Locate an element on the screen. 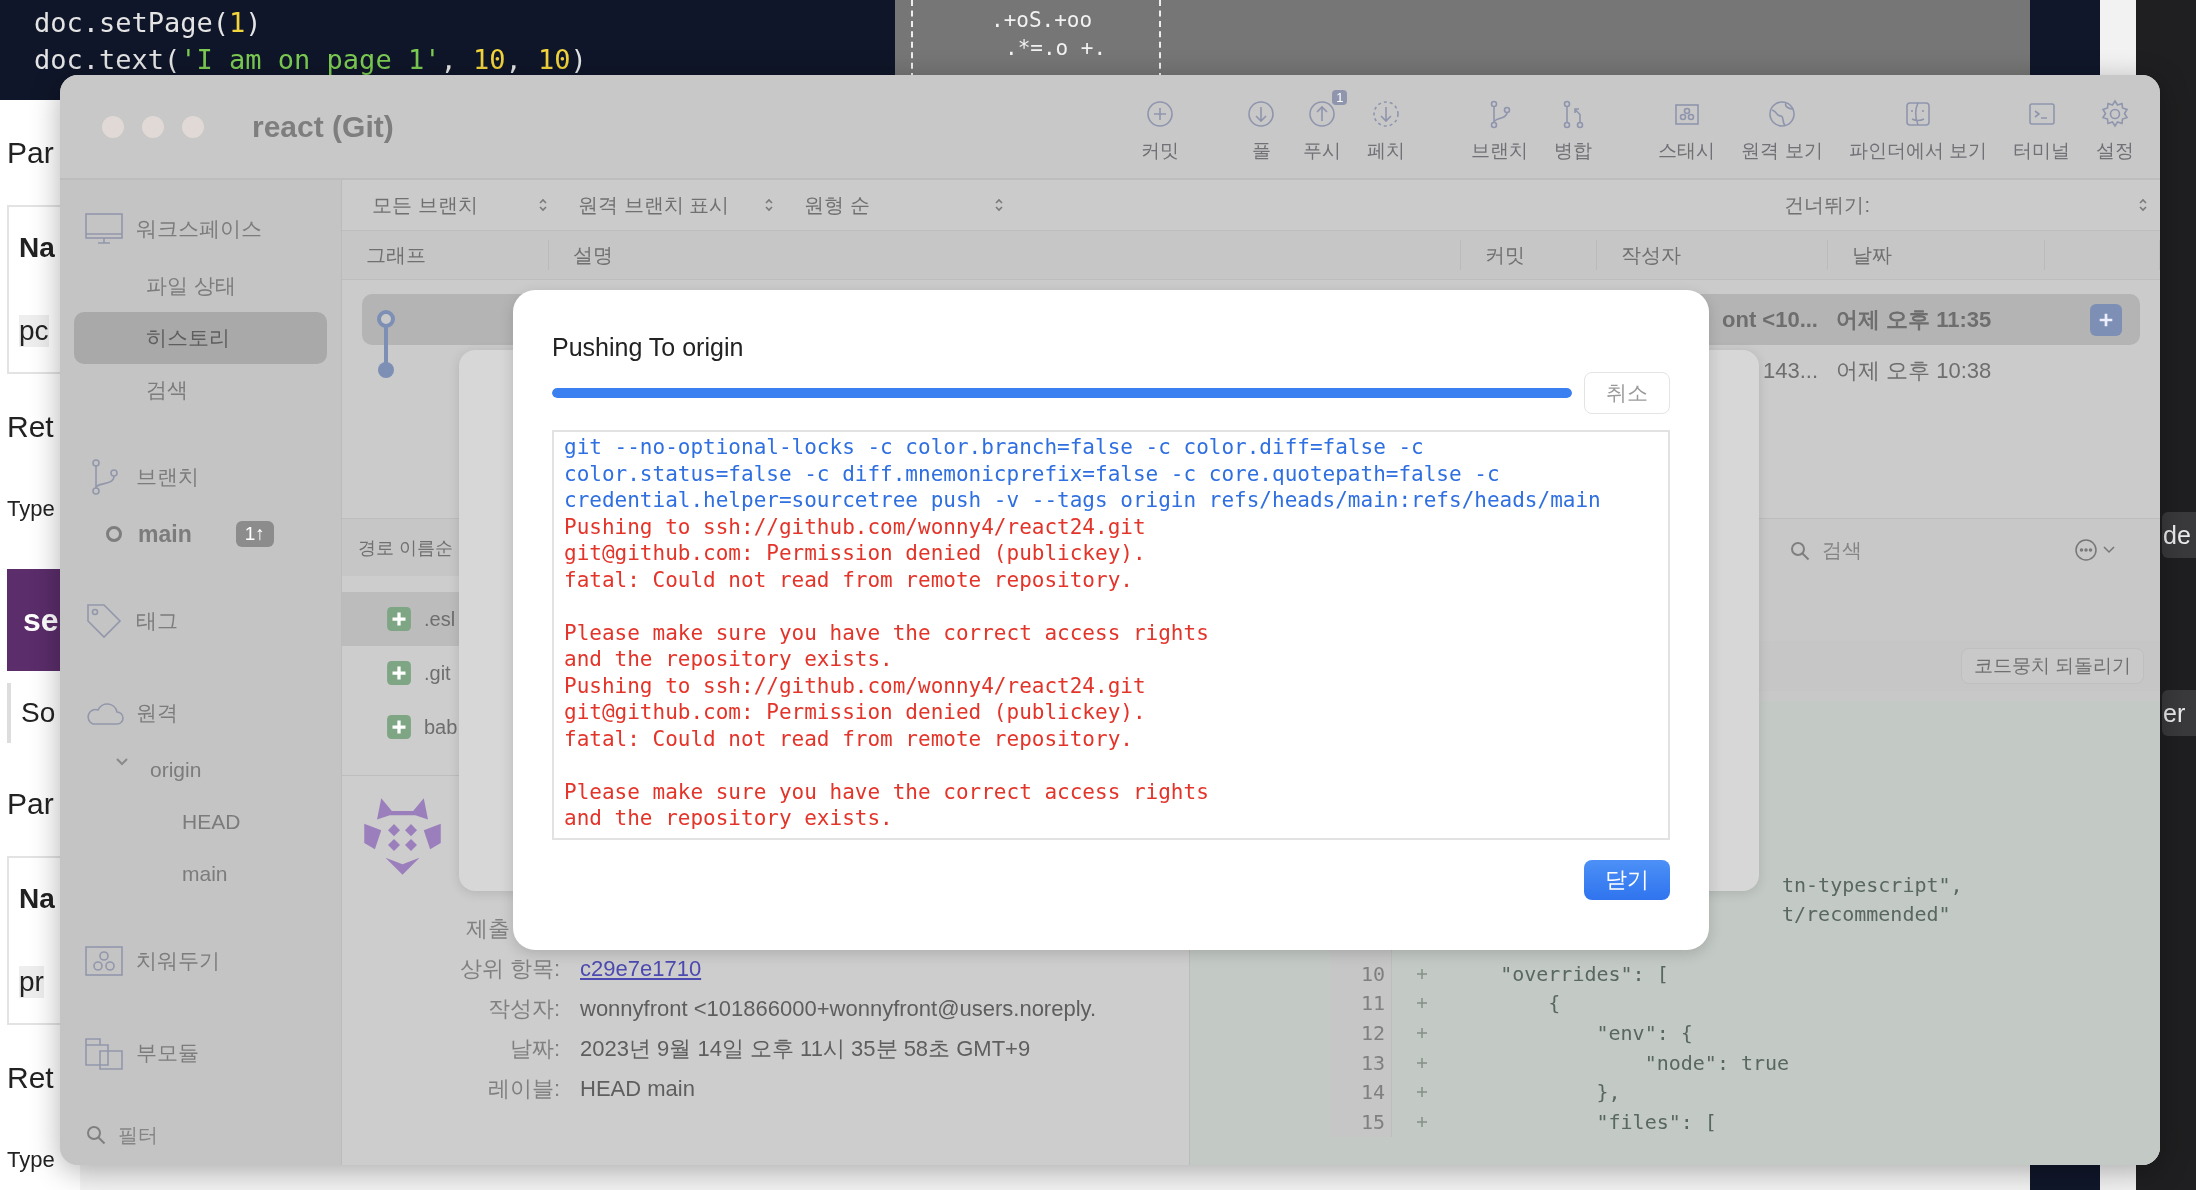  date-cell-text: 어제 오후 10:38 is located at coordinates (1914, 370).